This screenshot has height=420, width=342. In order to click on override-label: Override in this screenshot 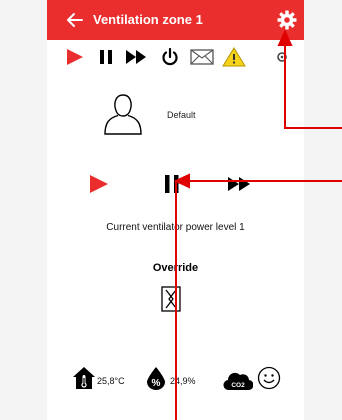, I will do `click(175, 268)`.